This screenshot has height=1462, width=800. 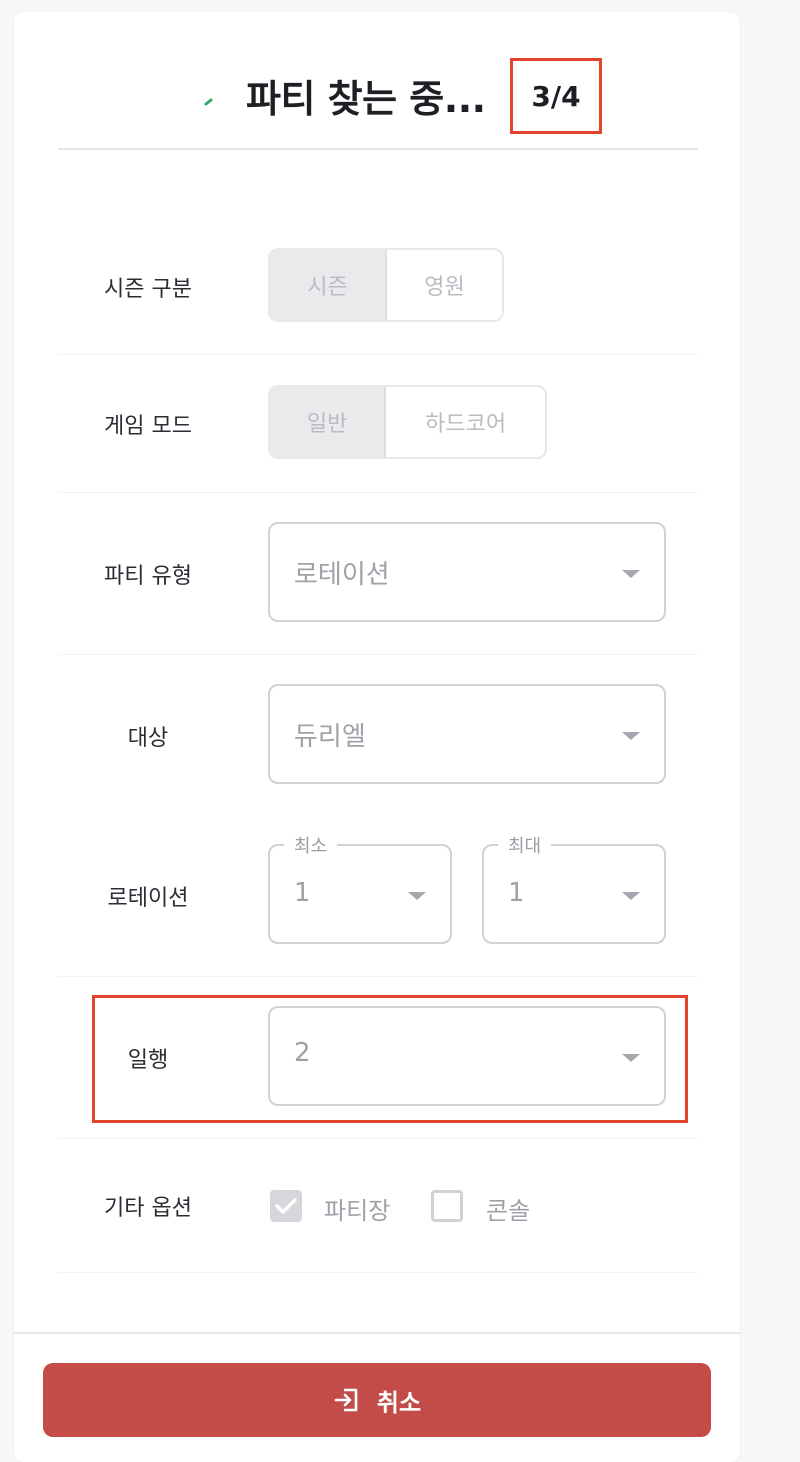 What do you see at coordinates (574, 888) in the screenshot?
I see `rotation-max-select: 최대 1` at bounding box center [574, 888].